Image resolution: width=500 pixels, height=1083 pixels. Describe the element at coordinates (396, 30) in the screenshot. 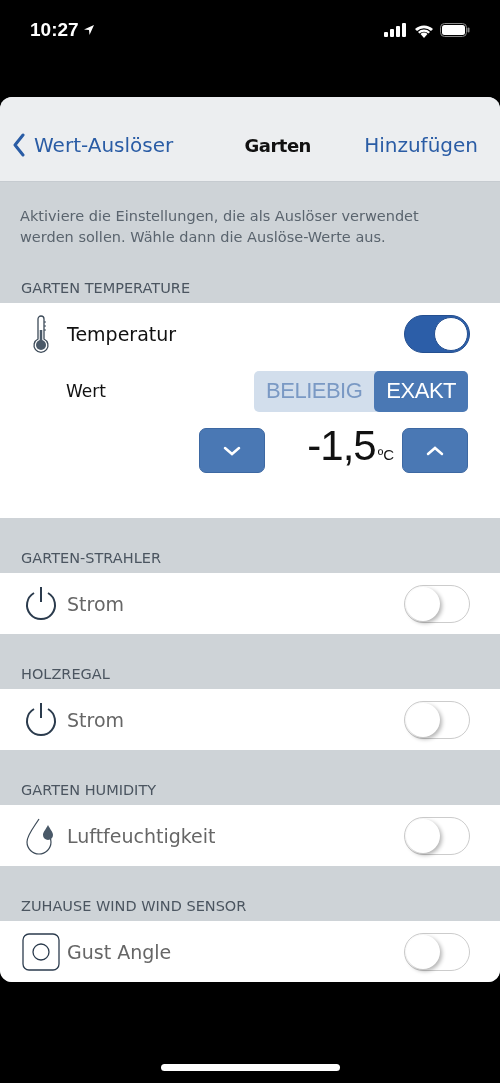

I see `signal-icon` at that location.